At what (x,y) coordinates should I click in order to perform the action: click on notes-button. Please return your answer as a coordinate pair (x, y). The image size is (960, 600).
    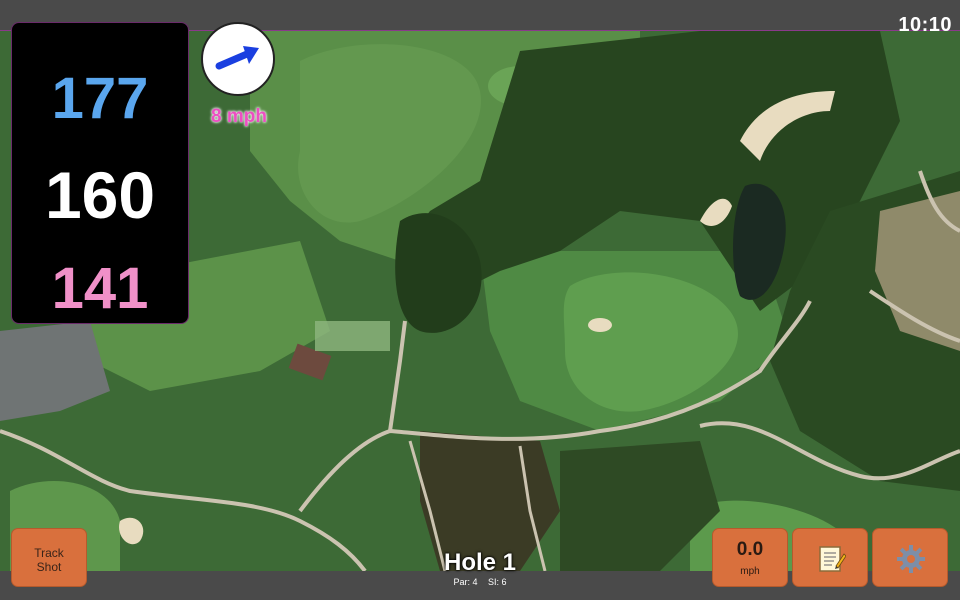
    Looking at the image, I should click on (830, 557).